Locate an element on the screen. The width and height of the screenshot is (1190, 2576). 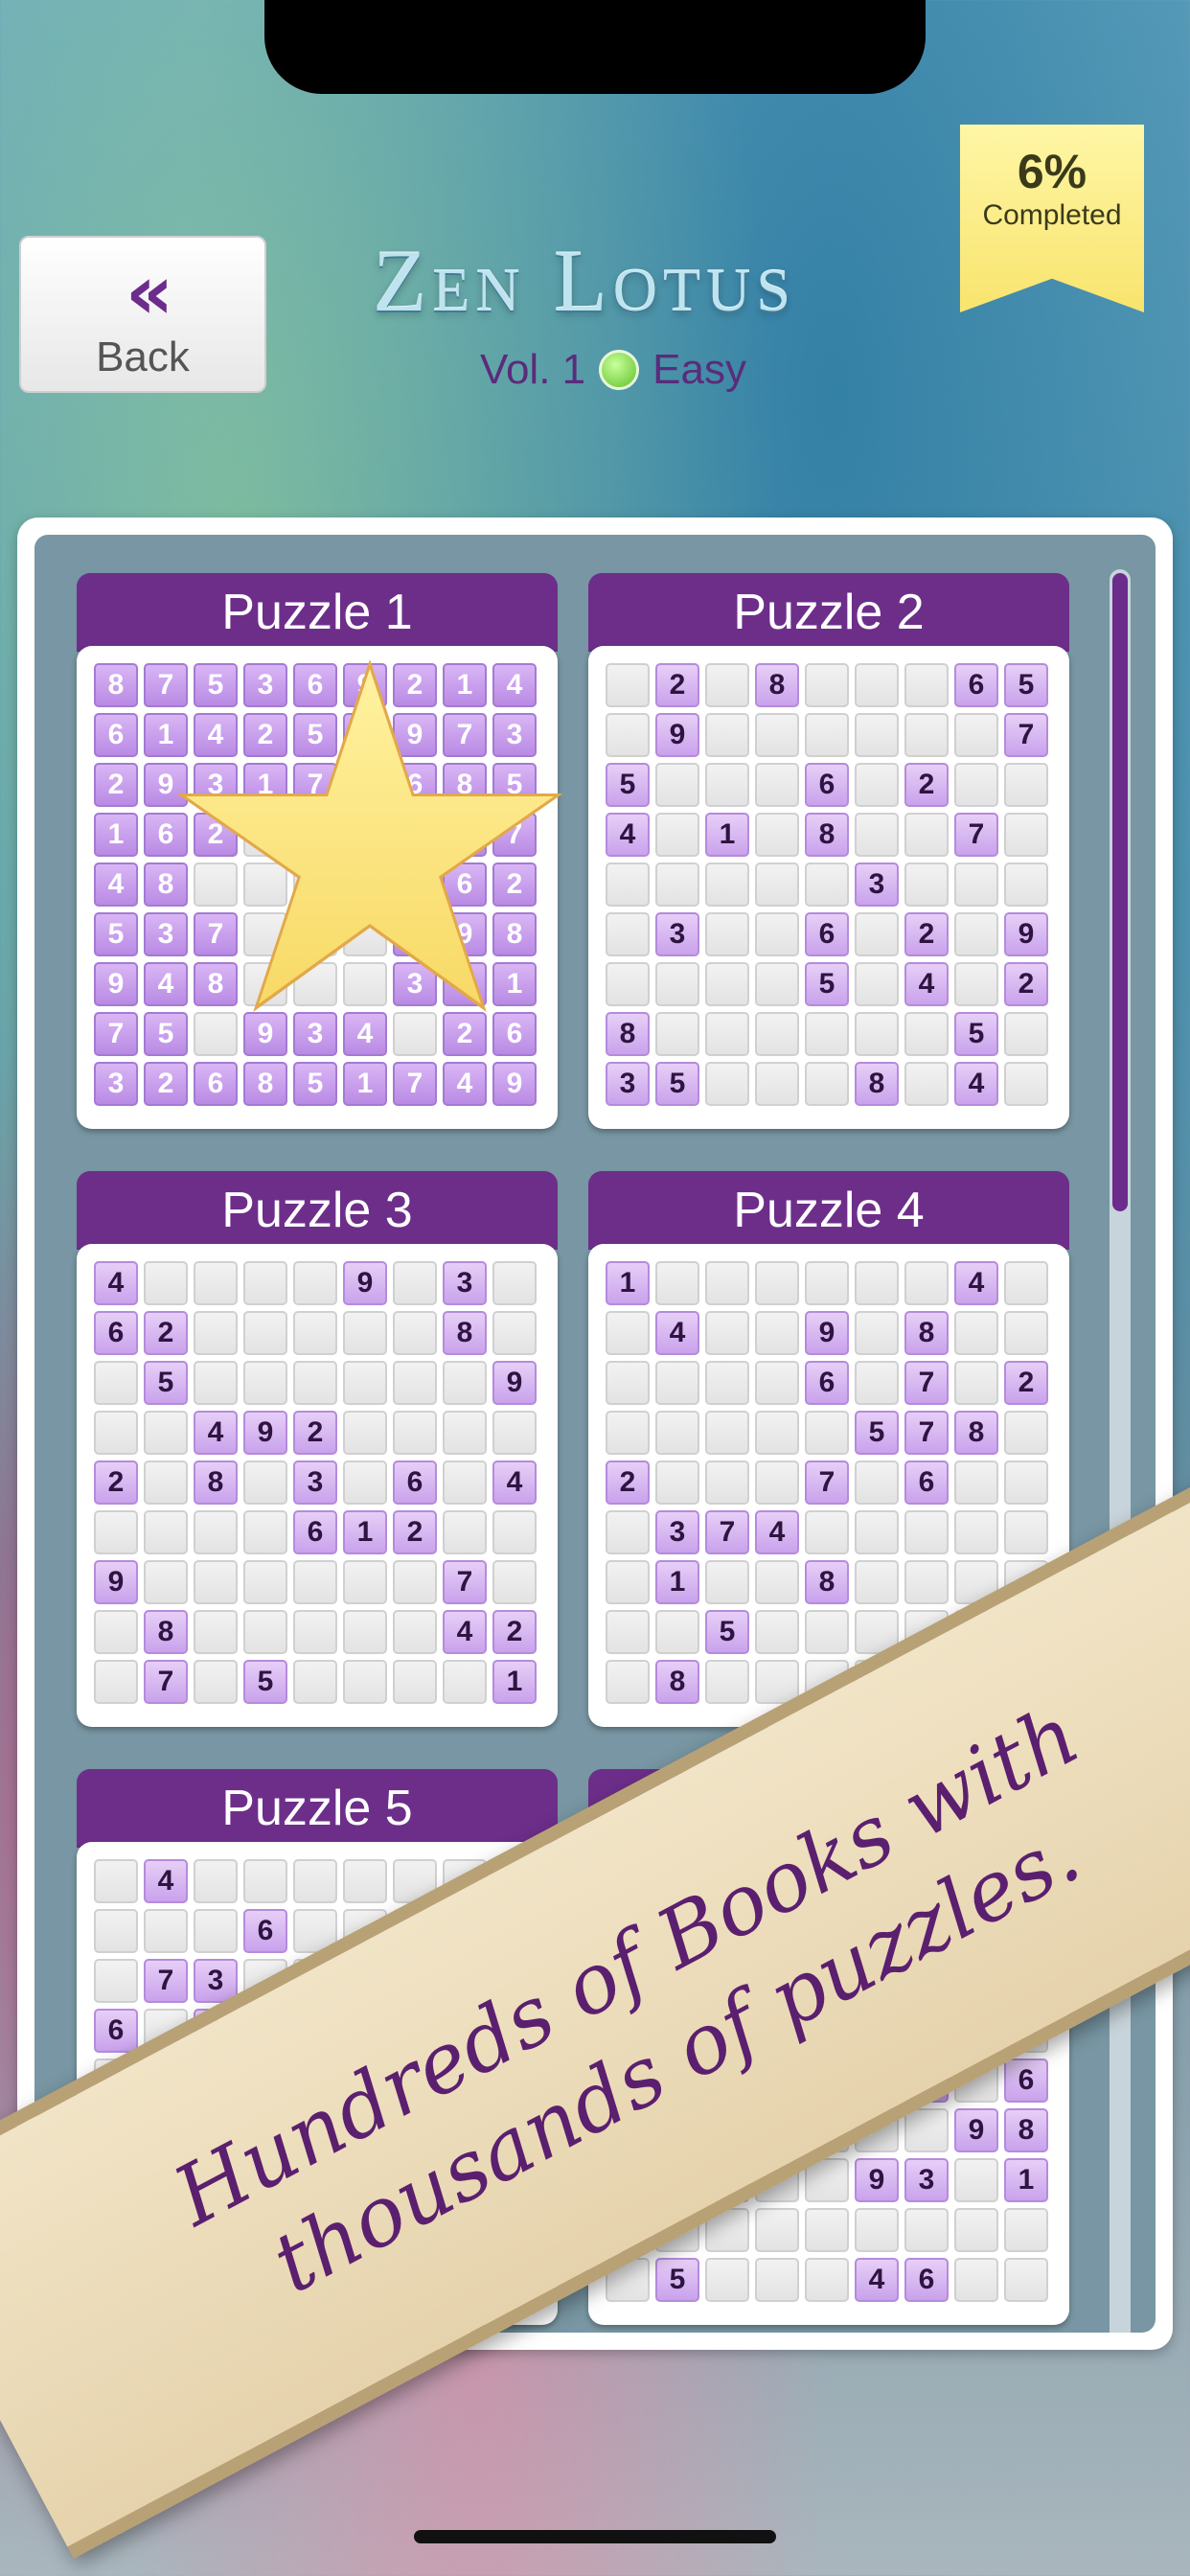
grid-cell: 1 is located at coordinates (514, 1682).